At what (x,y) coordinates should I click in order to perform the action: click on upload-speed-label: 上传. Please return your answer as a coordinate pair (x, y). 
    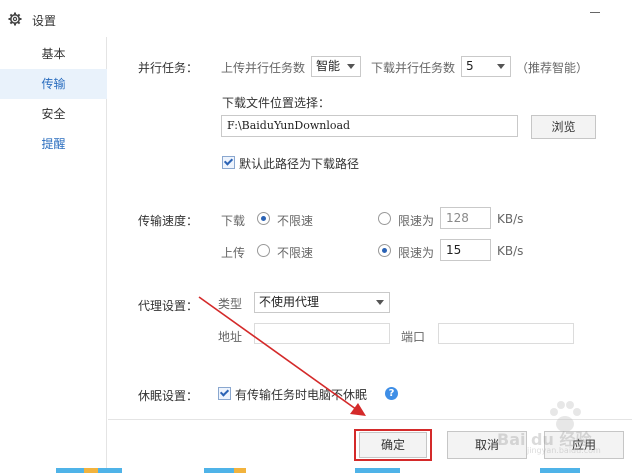
    Looking at the image, I should click on (233, 253).